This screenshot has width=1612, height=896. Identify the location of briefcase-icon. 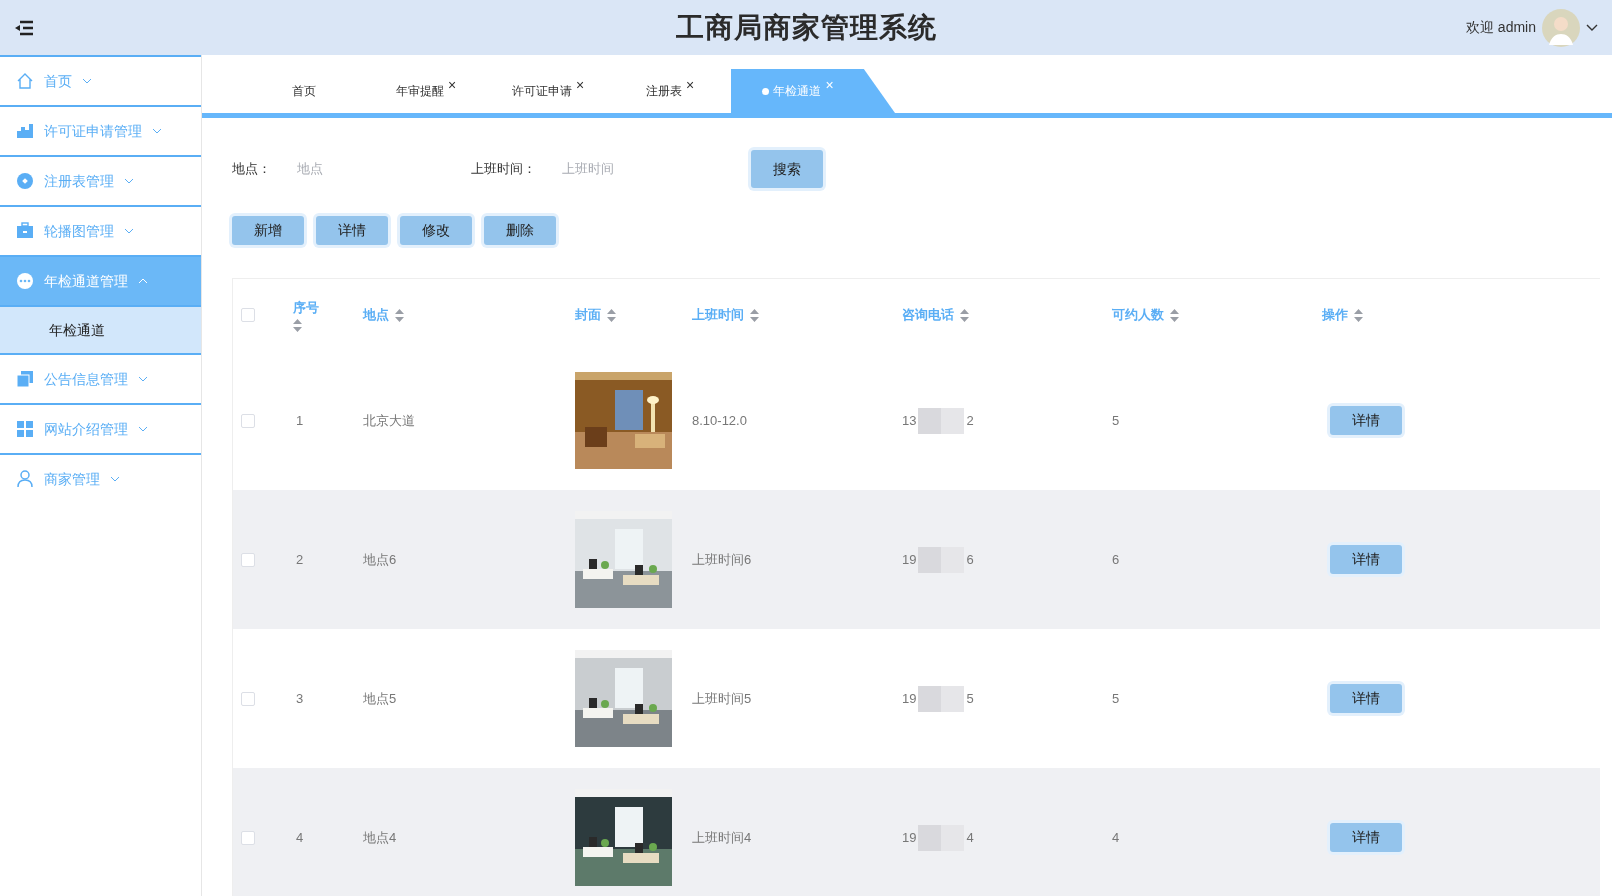
(25, 231).